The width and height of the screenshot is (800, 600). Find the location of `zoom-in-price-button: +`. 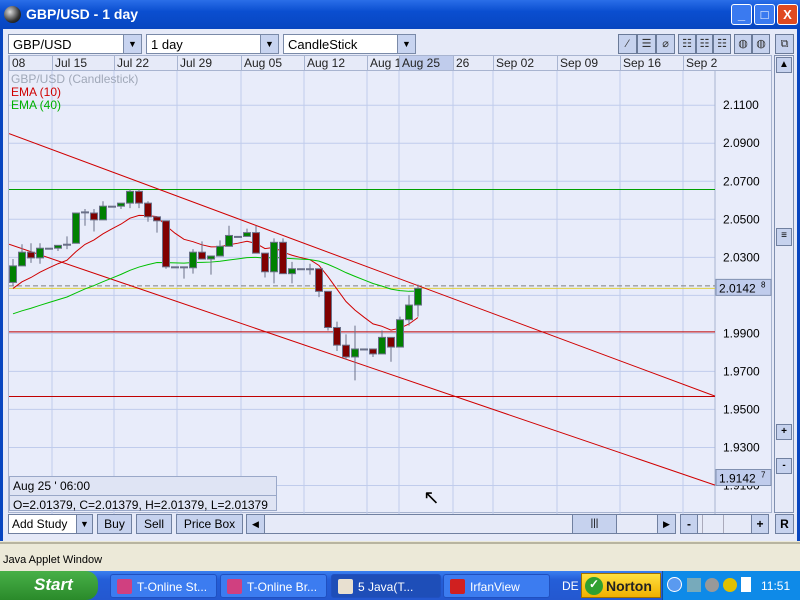

zoom-in-price-button: + is located at coordinates (784, 432).